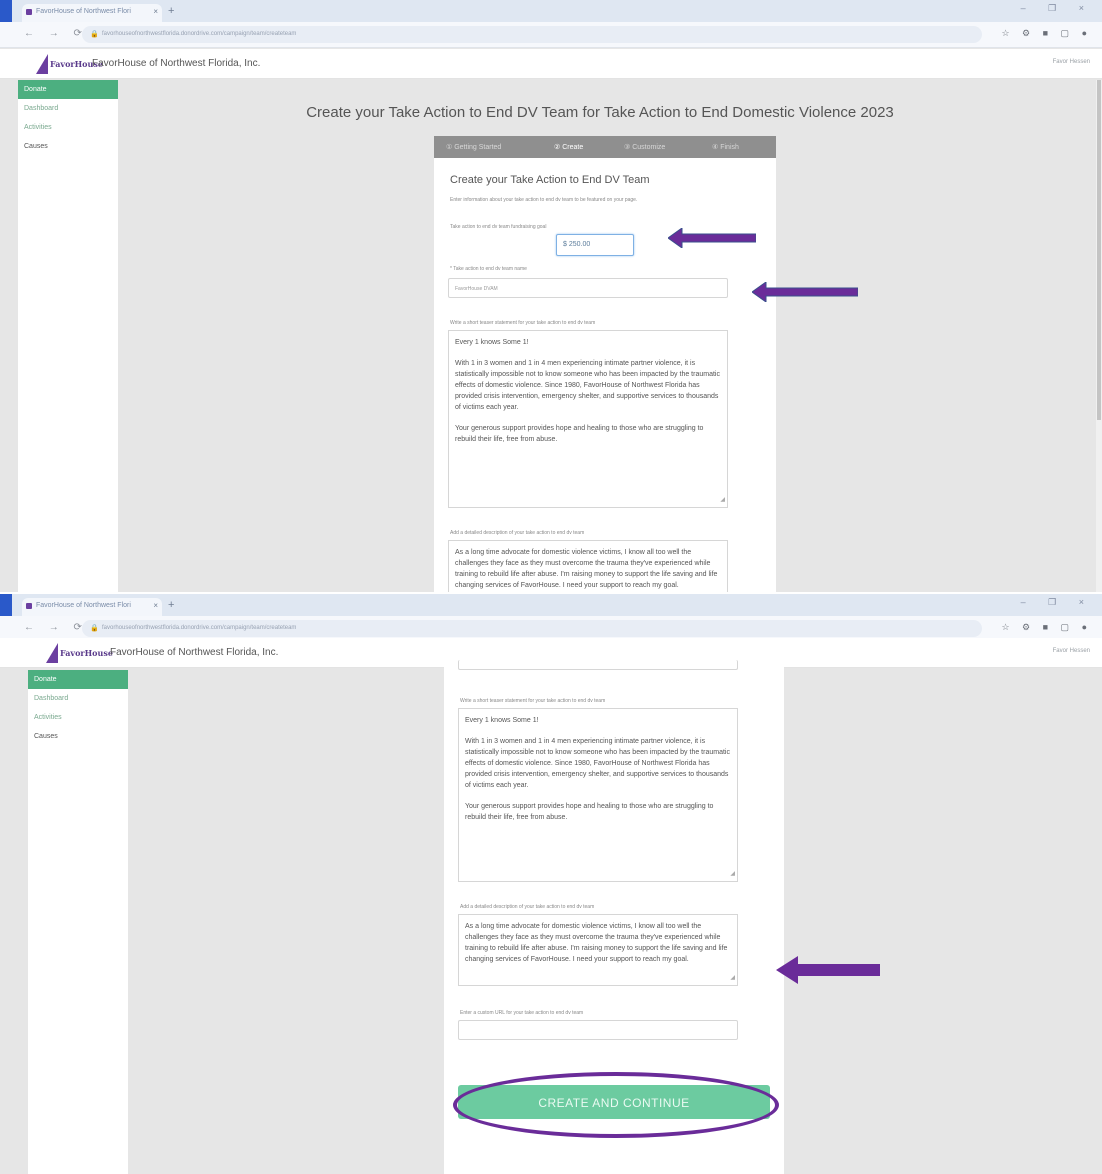 The image size is (1102, 1174). What do you see at coordinates (595, 245) in the screenshot?
I see `goal-input: $ 250.00` at bounding box center [595, 245].